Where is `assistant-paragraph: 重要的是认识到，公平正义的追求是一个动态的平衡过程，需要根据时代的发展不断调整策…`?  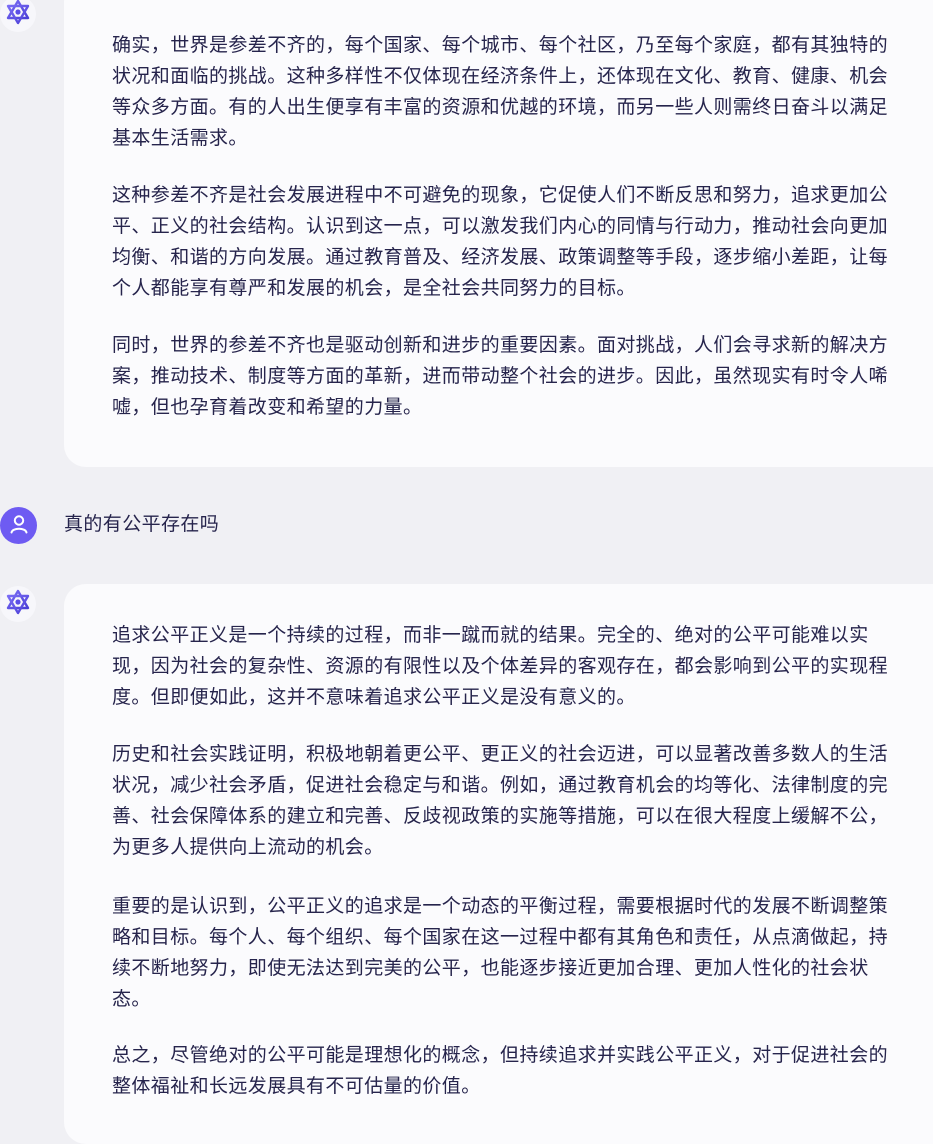 assistant-paragraph: 重要的是认识到，公平正义的追求是一个动态的平衡过程，需要根据时代的发展不断调整策… is located at coordinates (500, 952).